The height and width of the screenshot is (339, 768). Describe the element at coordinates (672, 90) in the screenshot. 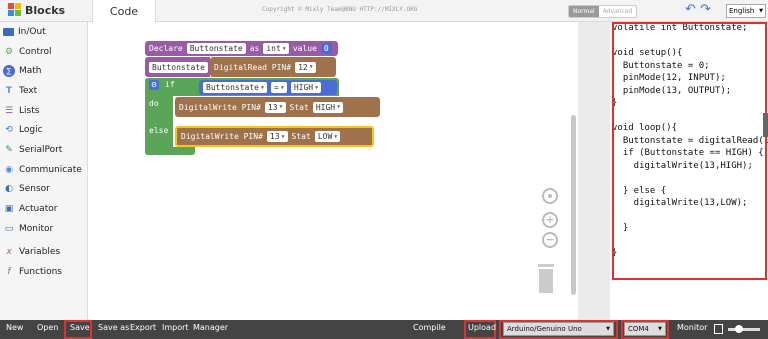

I see `line-text: pinMode(13, OUTPUT);` at that location.